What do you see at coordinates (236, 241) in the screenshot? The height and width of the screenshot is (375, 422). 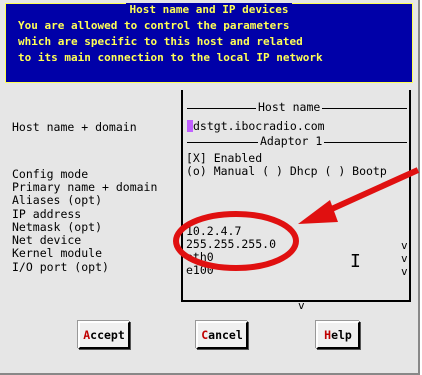 I see `annotation-circle` at bounding box center [236, 241].